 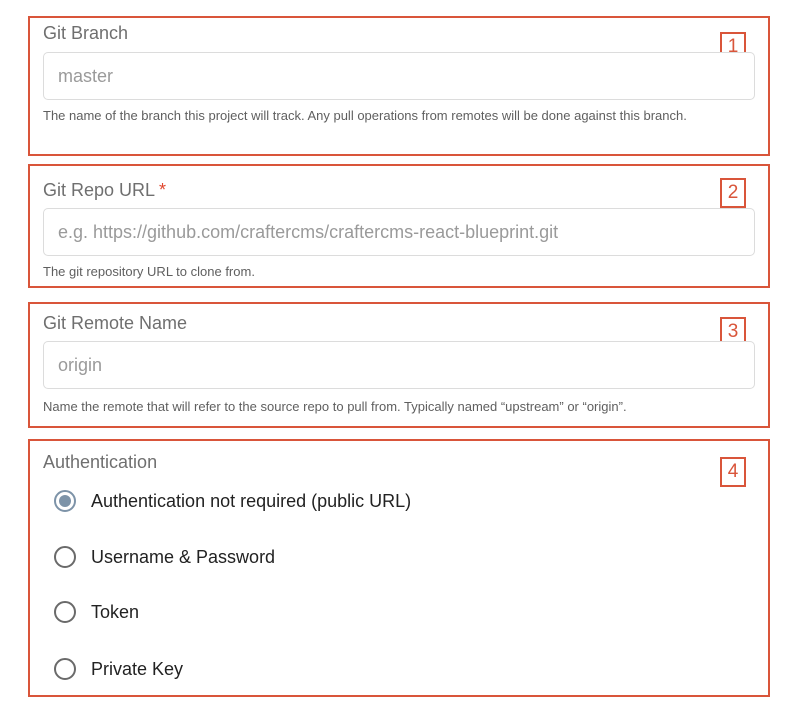 What do you see at coordinates (99, 190) in the screenshot?
I see `git-repo-url-label-text: Git Repo URL` at bounding box center [99, 190].